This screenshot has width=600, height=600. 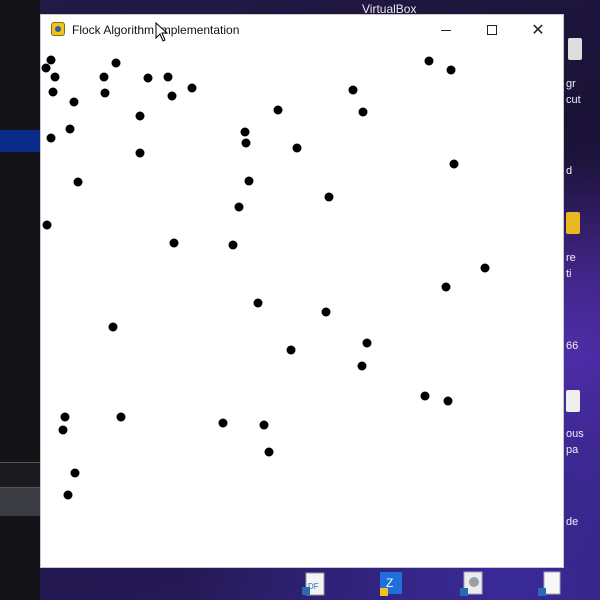 I want to click on desktop-icon-label: d, so click(x=569, y=171).